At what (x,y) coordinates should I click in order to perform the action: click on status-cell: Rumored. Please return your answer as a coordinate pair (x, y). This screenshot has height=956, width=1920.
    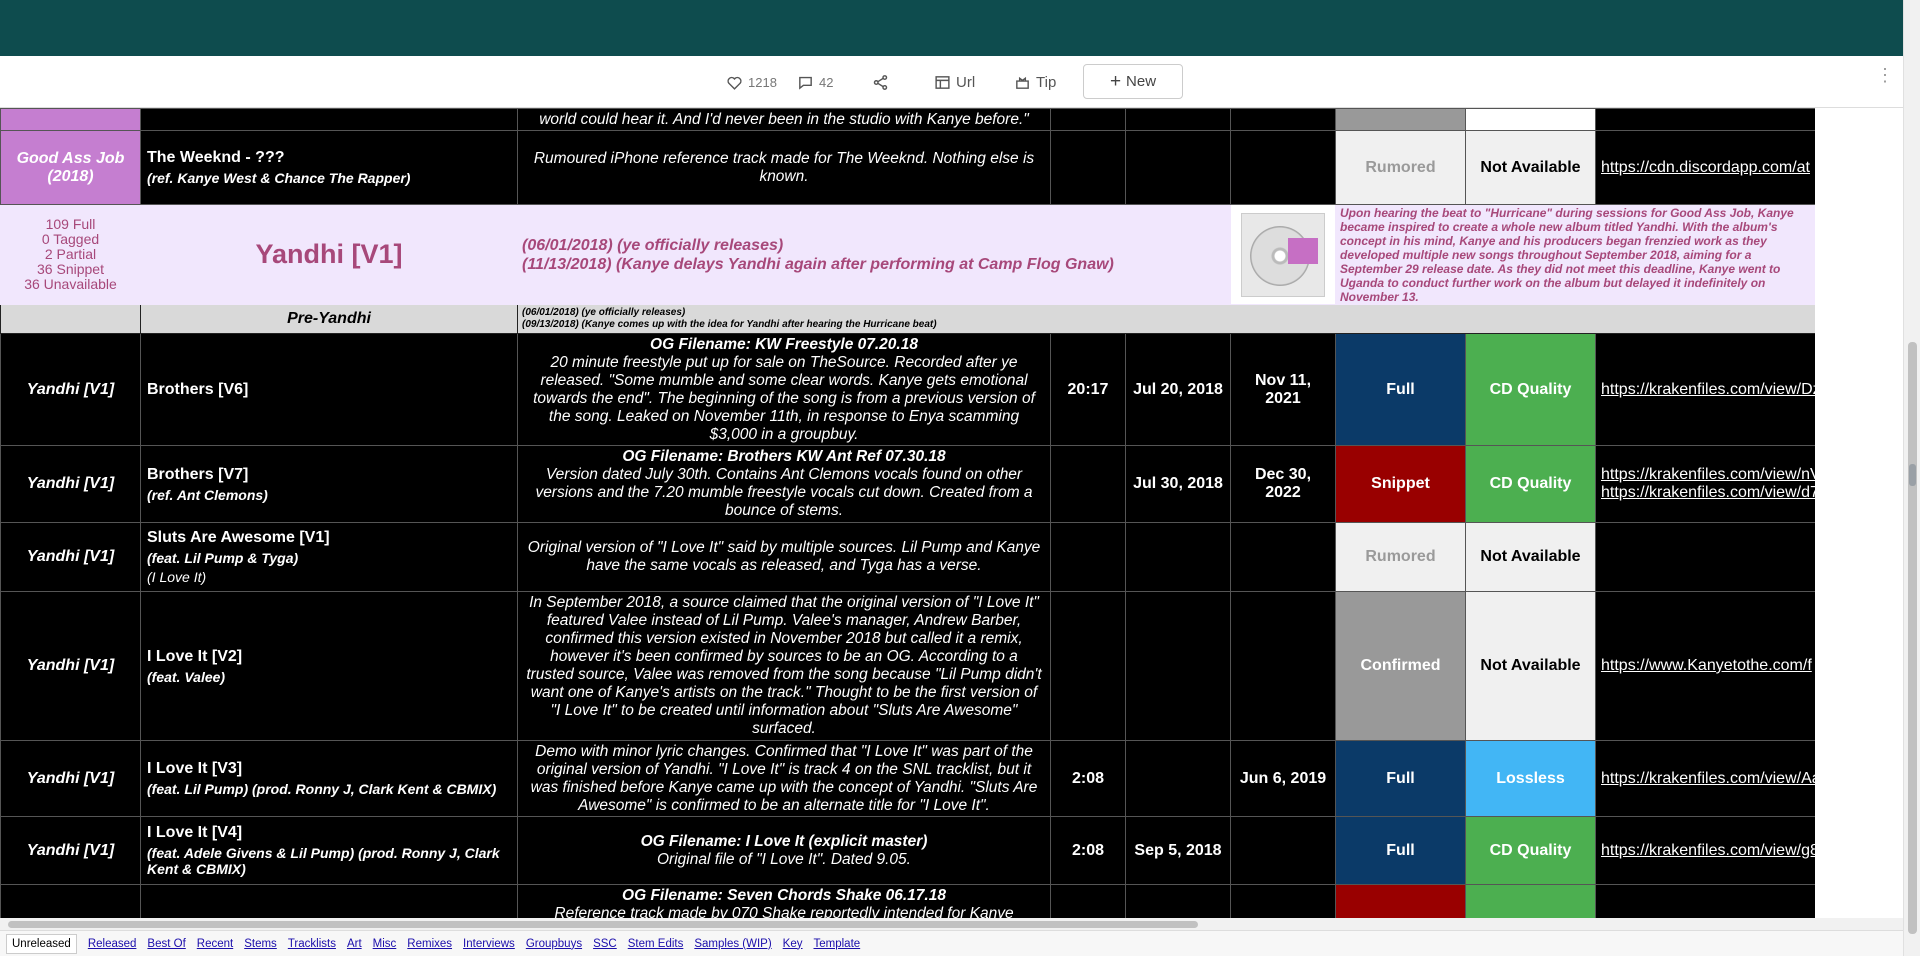
    Looking at the image, I should click on (1400, 167).